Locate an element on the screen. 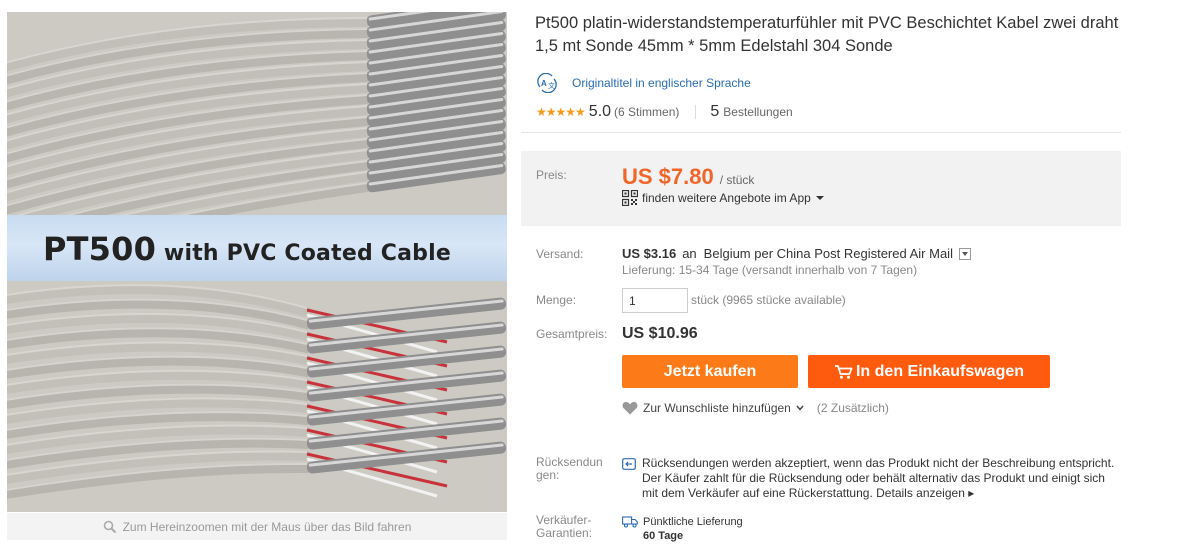  shipping-to: an is located at coordinates (689, 253).